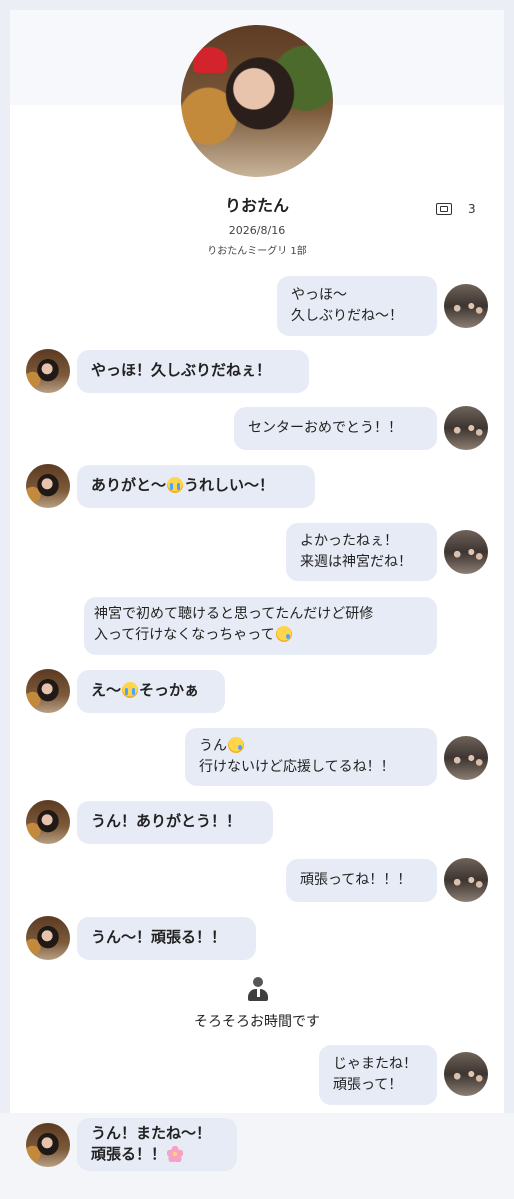  I want to click on message-text: ありがと〜, so click(129, 485).